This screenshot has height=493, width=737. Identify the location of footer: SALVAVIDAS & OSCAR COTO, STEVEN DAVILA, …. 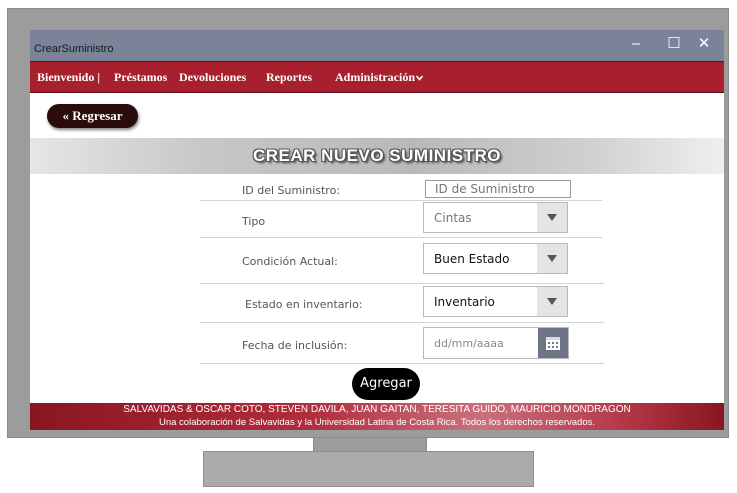
(377, 416).